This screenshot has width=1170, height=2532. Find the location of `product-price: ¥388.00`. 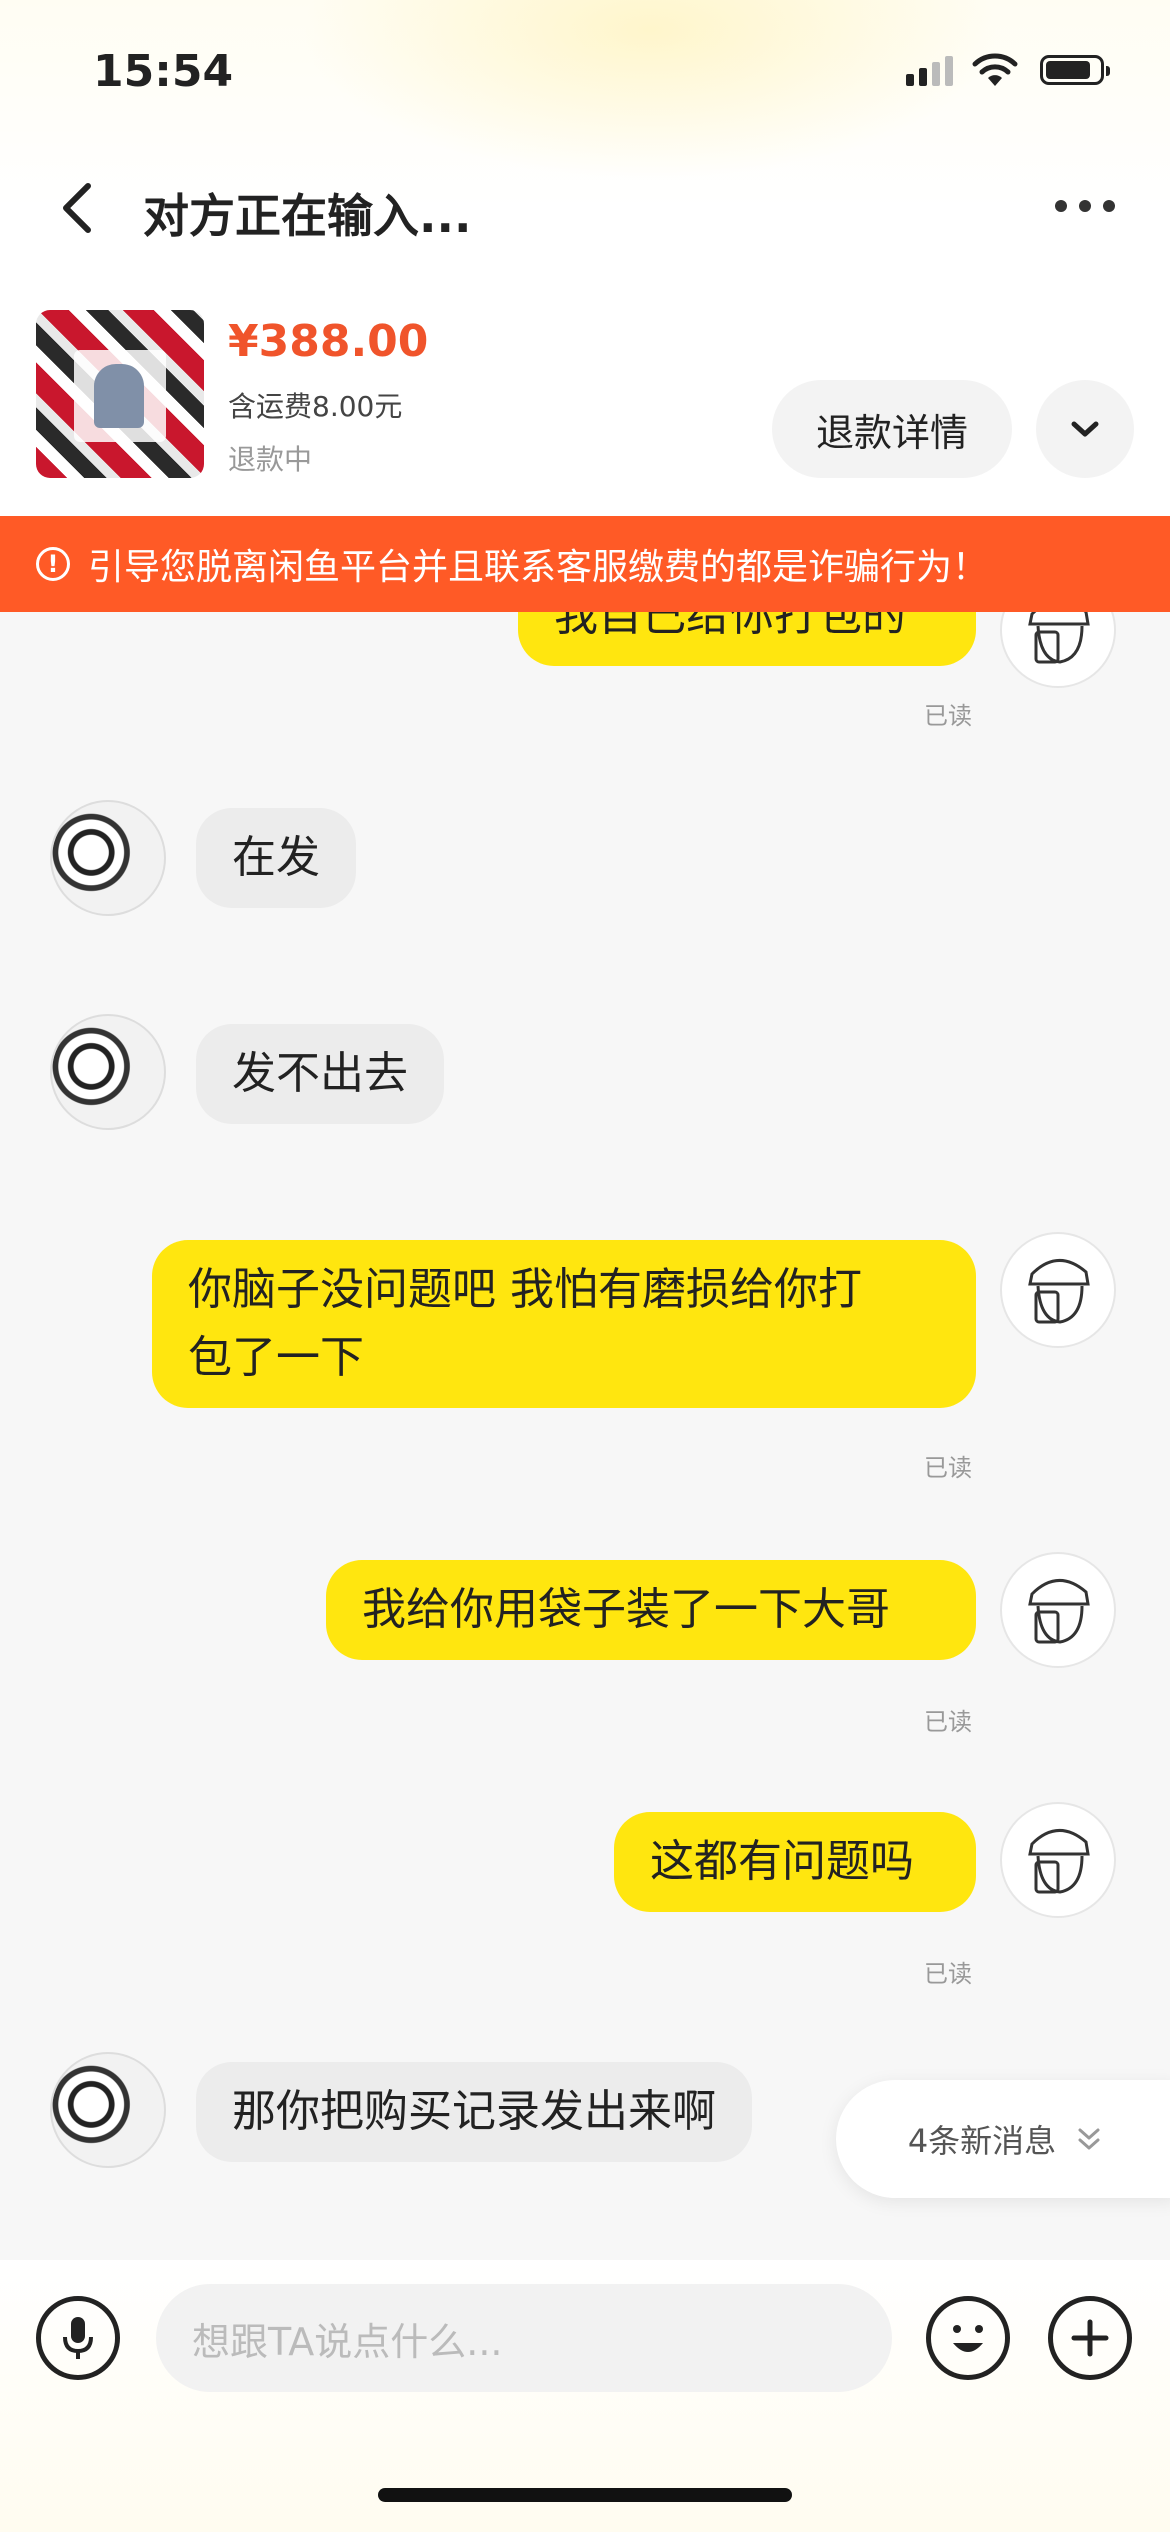

product-price: ¥388.00 is located at coordinates (328, 341).